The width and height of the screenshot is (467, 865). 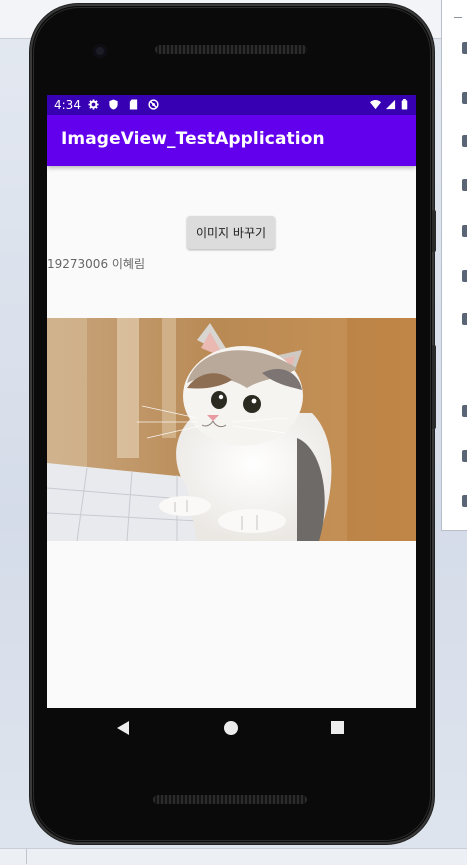 What do you see at coordinates (67, 105) in the screenshot?
I see `status-time: 4:34` at bounding box center [67, 105].